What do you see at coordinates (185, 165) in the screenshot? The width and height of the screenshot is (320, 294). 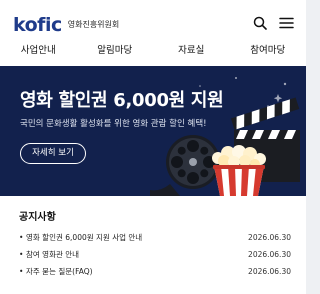 I see `film-reel-icon` at bounding box center [185, 165].